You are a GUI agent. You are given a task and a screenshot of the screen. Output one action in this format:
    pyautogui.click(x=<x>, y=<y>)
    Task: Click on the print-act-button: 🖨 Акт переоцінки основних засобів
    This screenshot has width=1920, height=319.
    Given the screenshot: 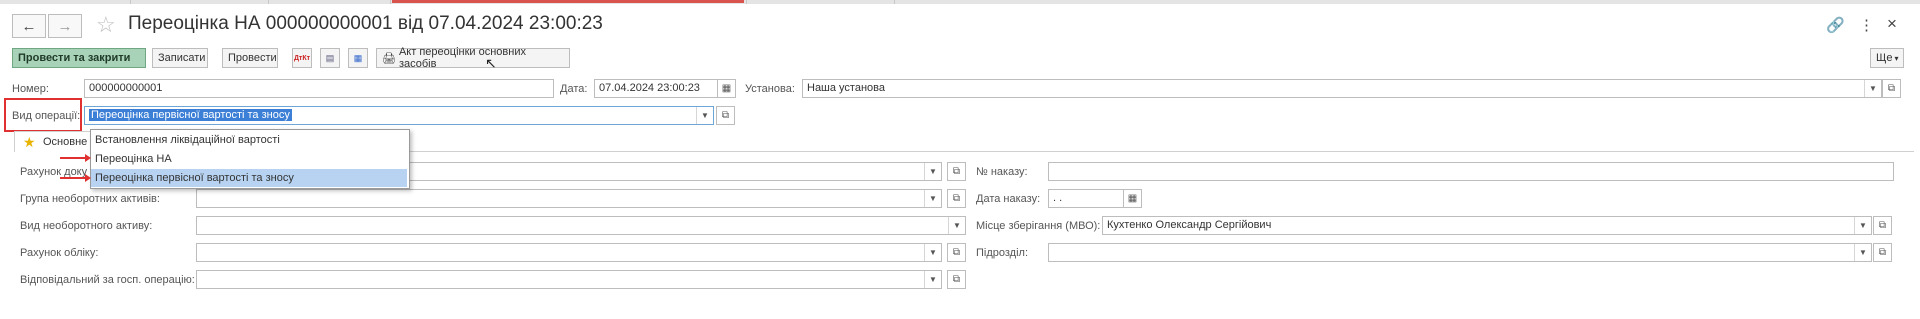 What is the action you would take?
    pyautogui.click(x=473, y=58)
    